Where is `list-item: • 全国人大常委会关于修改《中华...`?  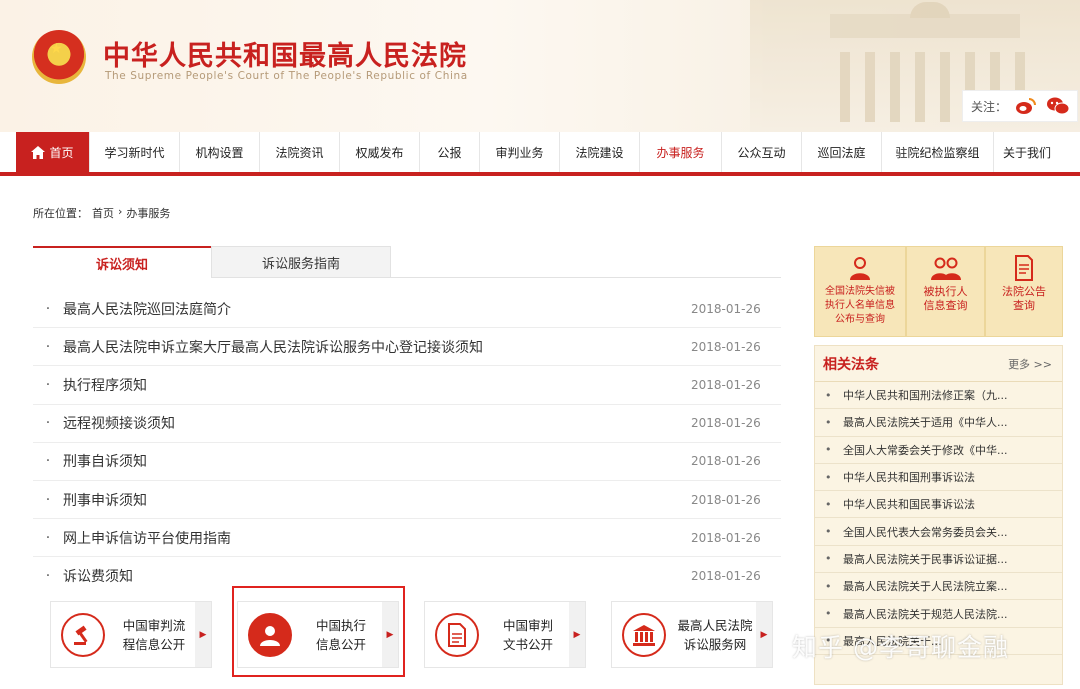 list-item: • 全国人大常委会关于修改《中华... is located at coordinates (938, 450).